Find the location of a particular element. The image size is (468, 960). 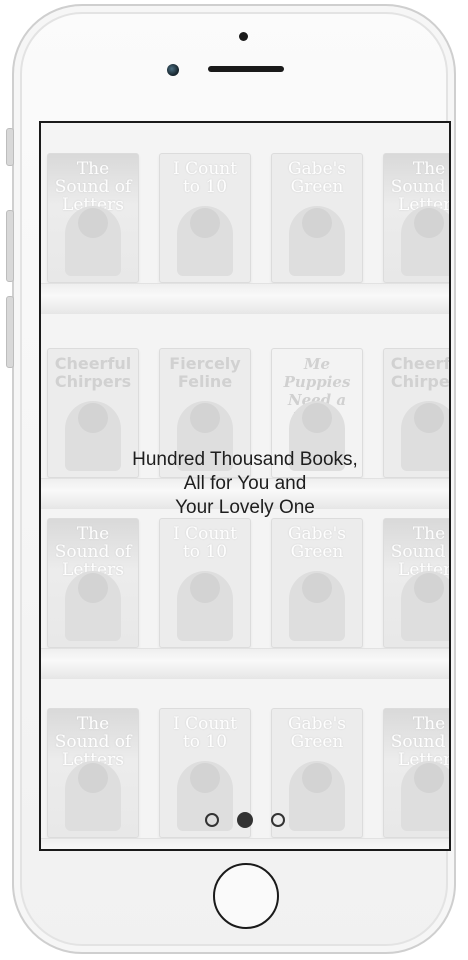

tagline-line-1: Hundred Thousand Books, is located at coordinates (245, 459).